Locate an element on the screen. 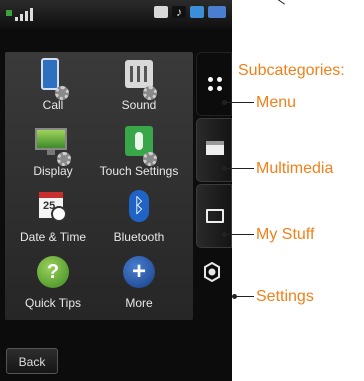  film-icon is located at coordinates (215, 148).